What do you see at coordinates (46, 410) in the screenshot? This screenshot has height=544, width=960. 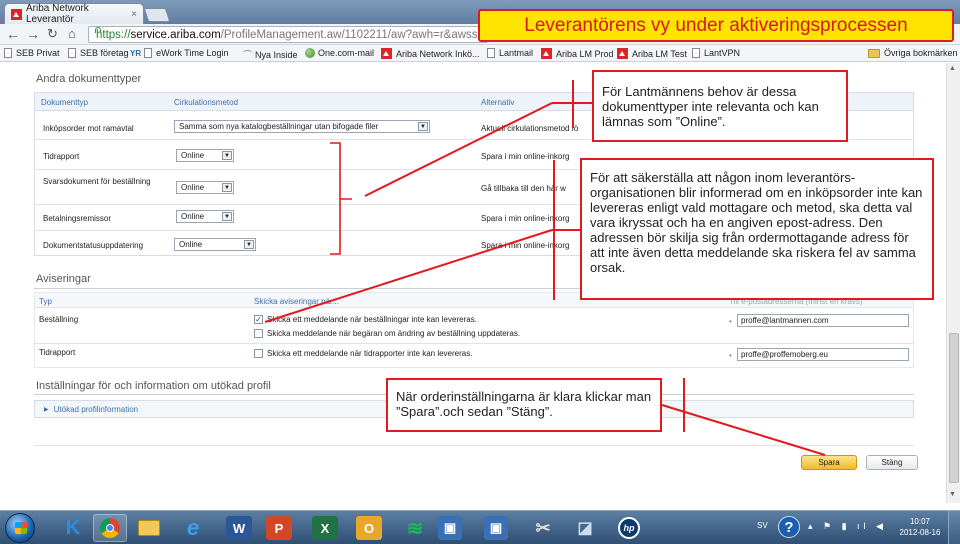 I see `triangle-right-icon: ▶` at bounding box center [46, 410].